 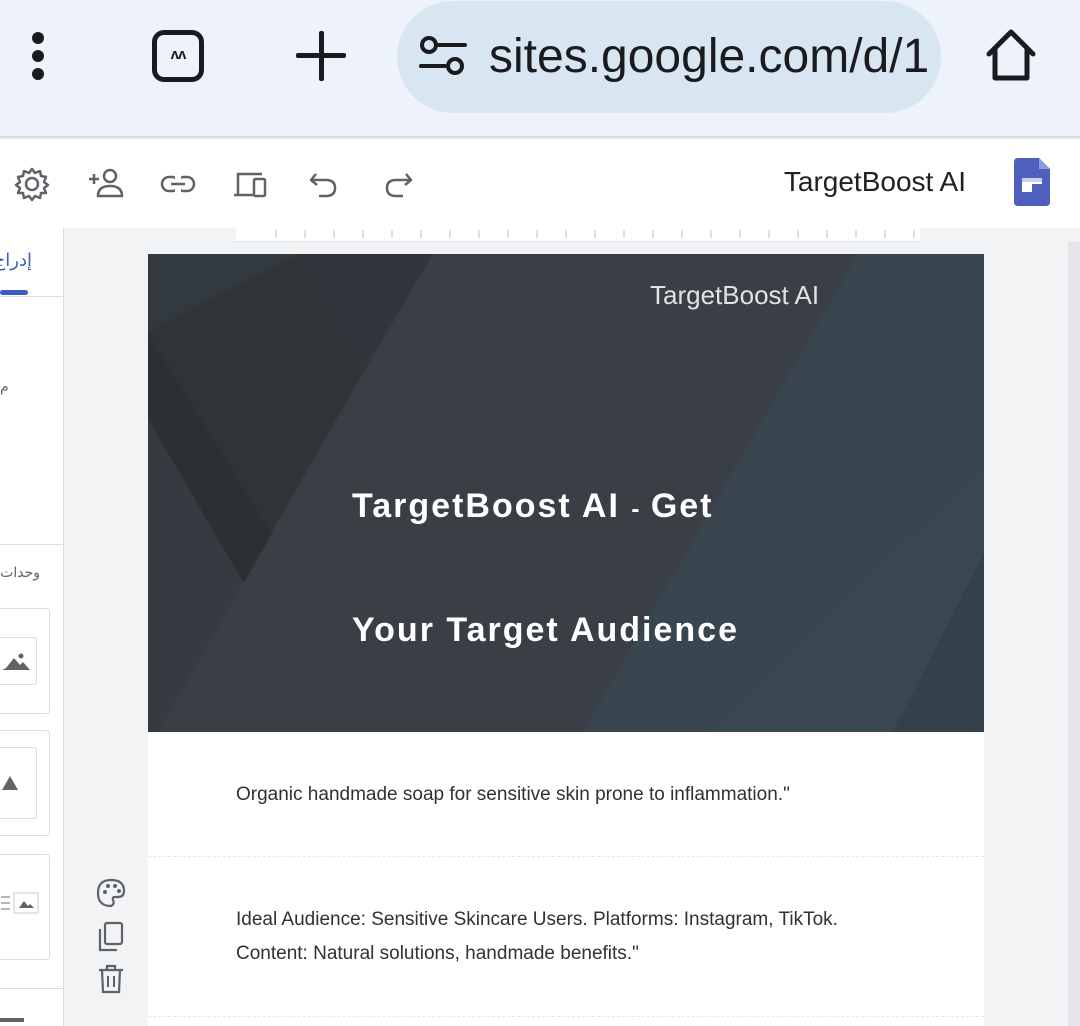 I want to click on duplicate-icon, so click(x=111, y=937).